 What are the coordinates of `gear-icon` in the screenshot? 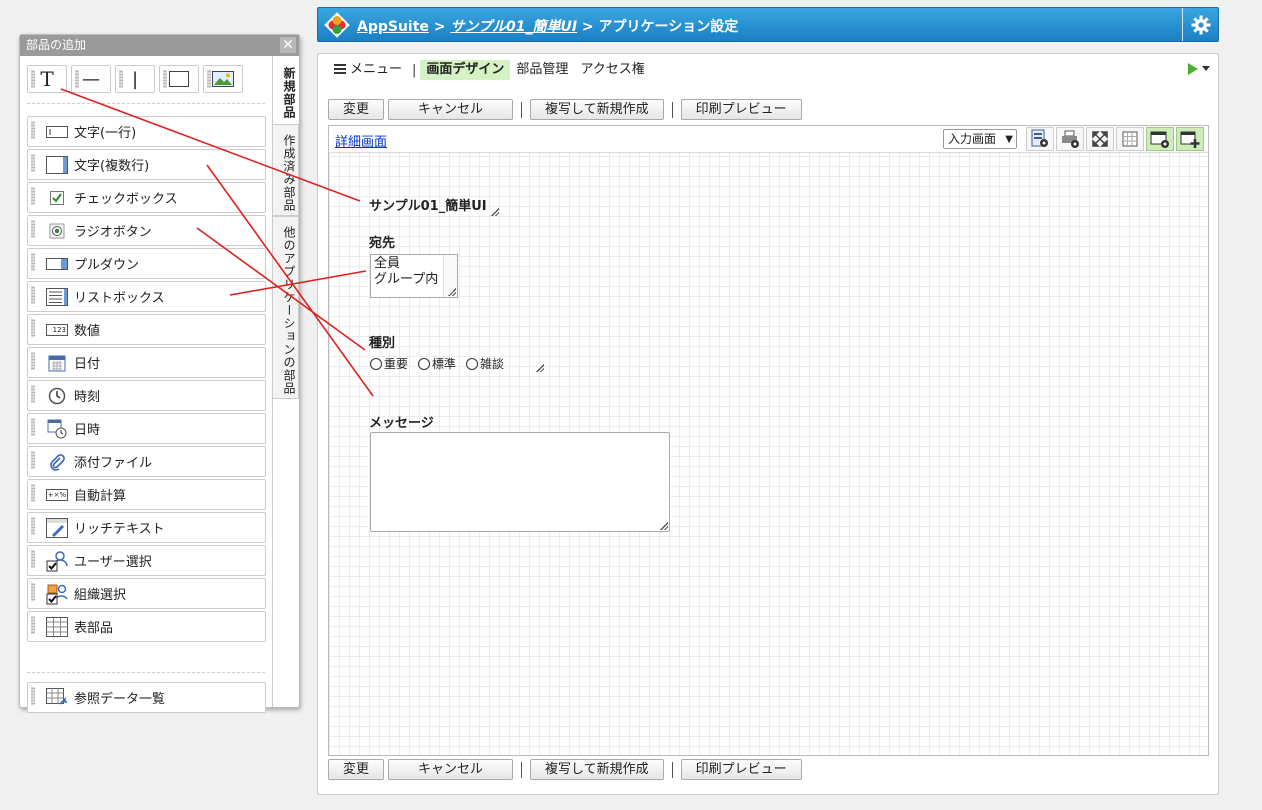 It's located at (1200, 24).